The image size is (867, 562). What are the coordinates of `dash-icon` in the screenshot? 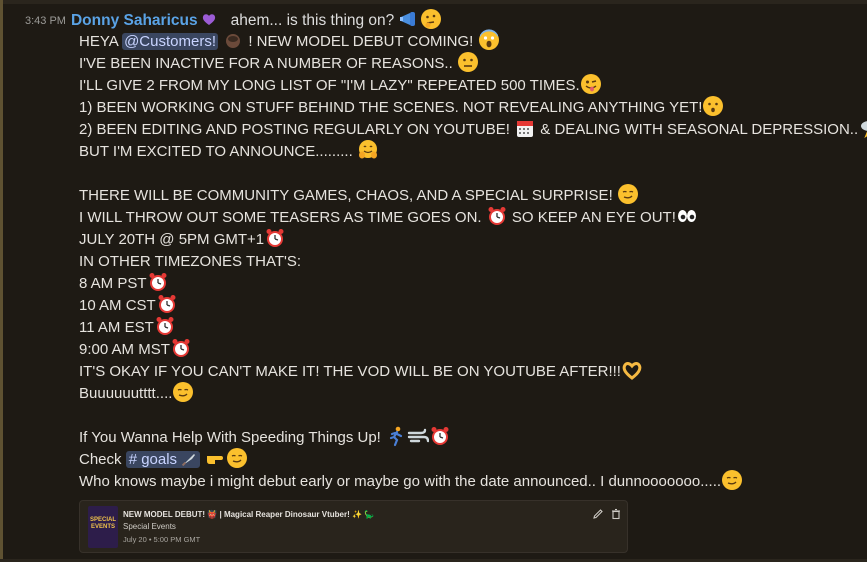 It's located at (418, 436).